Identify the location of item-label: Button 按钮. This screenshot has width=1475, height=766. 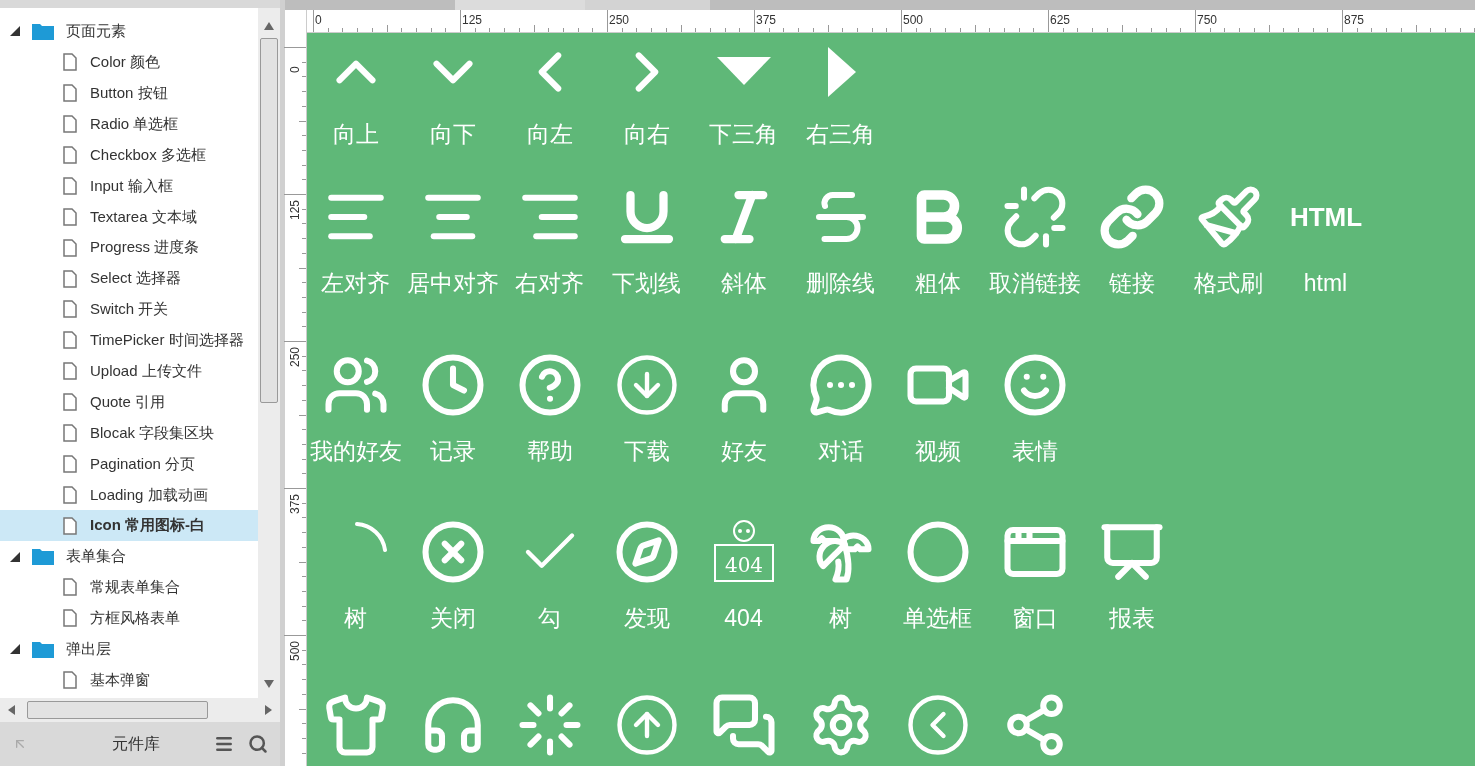
(129, 92).